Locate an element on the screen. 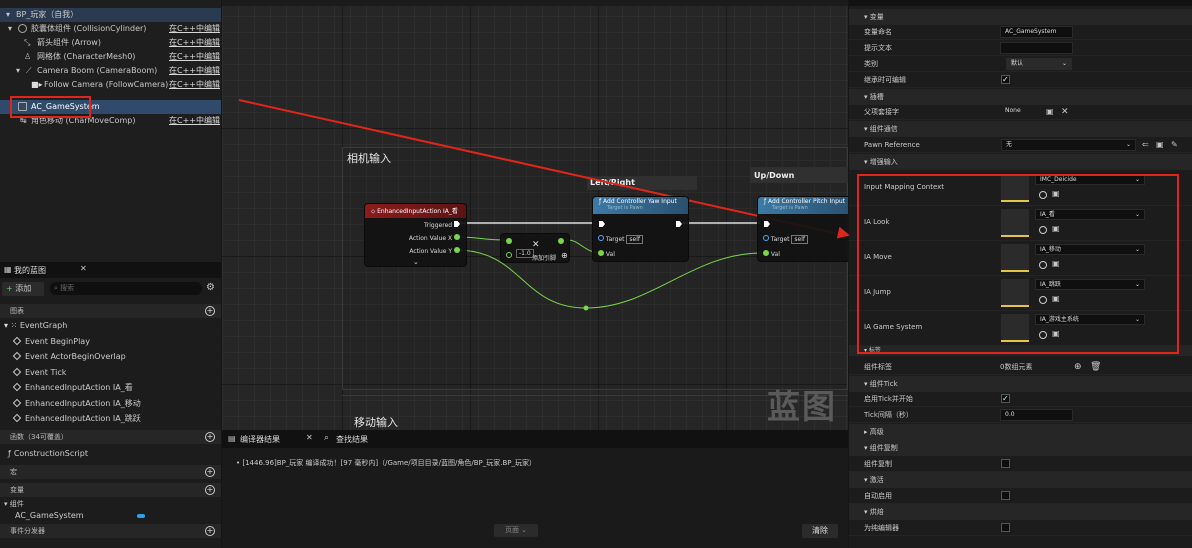 This screenshot has height=548, width=1192. component-root: ▾ BP_玩家（自我） is located at coordinates (110, 15).